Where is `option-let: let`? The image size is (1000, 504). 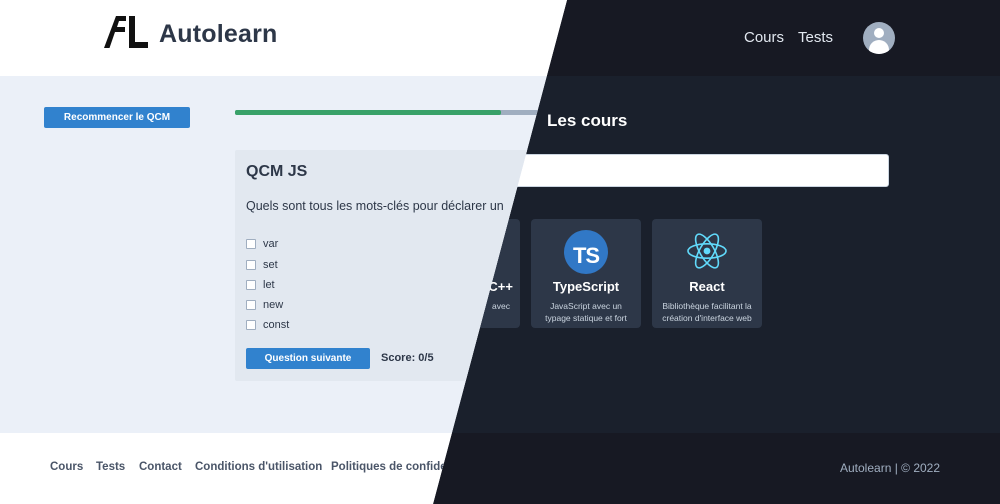
option-let: let is located at coordinates (260, 285).